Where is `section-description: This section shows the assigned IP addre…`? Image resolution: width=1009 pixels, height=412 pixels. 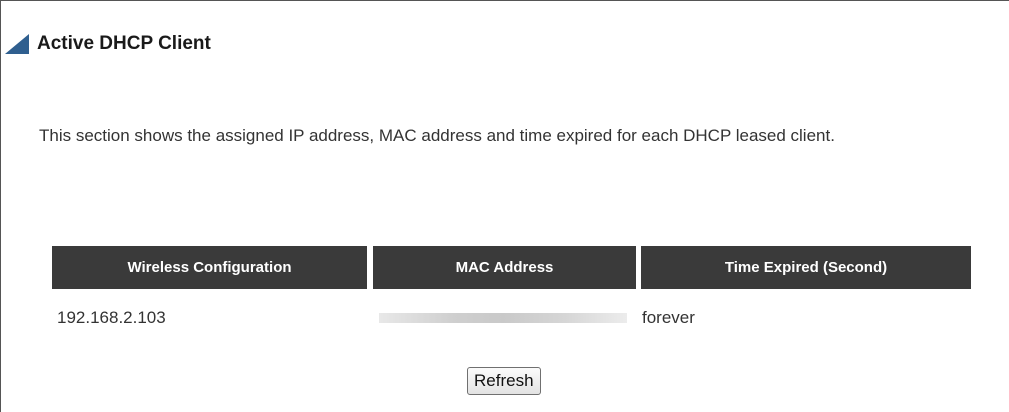 section-description: This section shows the assigned IP addre… is located at coordinates (437, 135).